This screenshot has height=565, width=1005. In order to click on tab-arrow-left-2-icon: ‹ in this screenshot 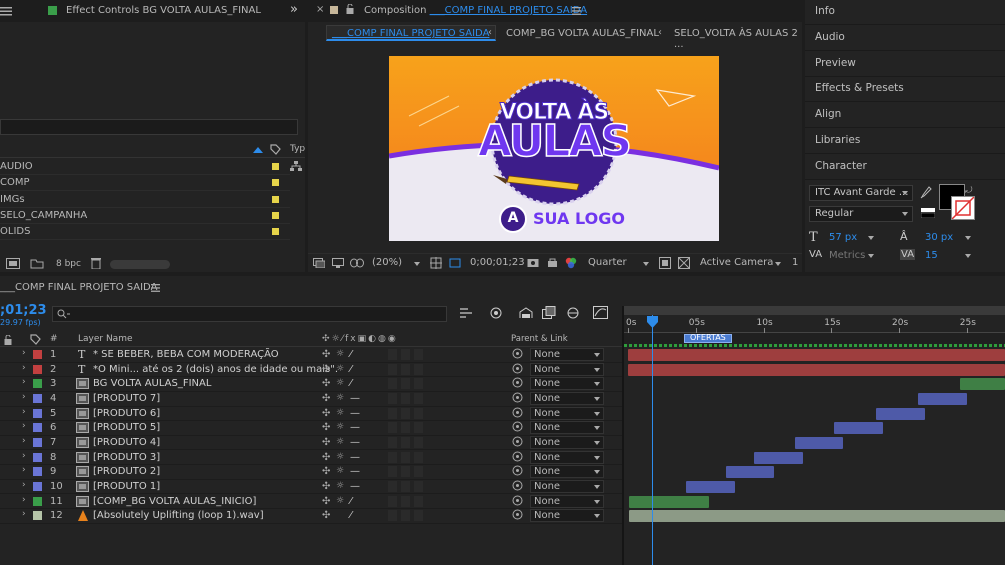, I will do `click(660, 32)`.